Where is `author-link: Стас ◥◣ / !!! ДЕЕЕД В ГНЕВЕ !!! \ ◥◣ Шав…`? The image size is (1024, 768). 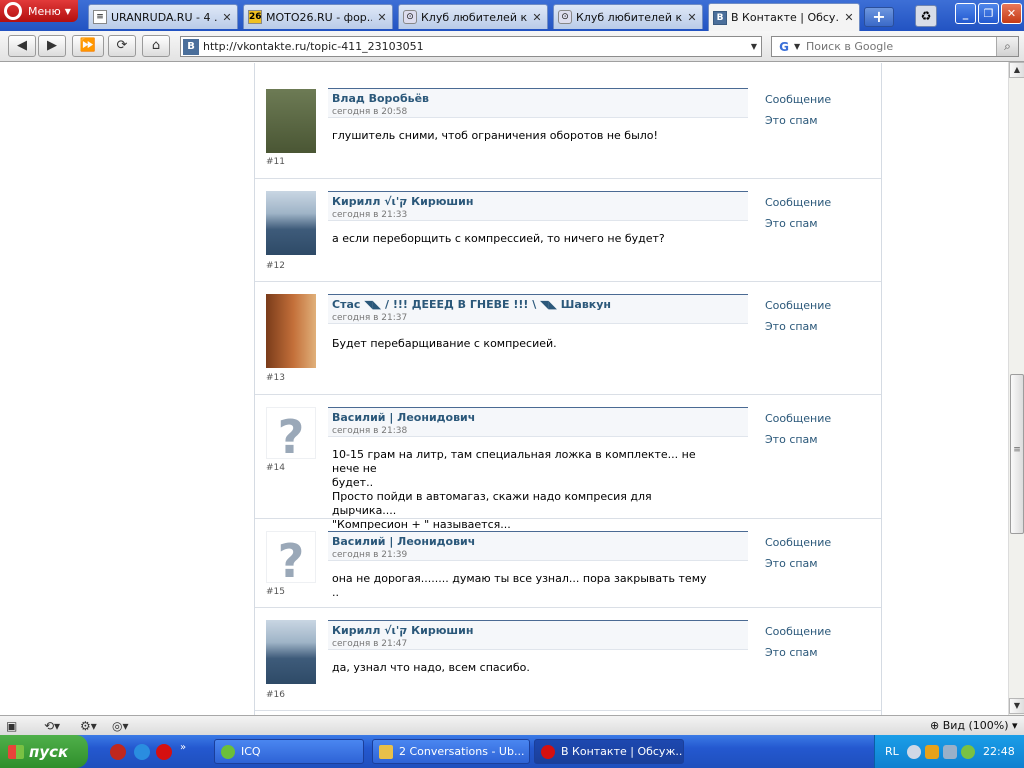
author-link: Стас ◥◣ / !!! ДЕЕЕД В ГНЕВЕ !!! \ ◥◣ Шав… is located at coordinates (540, 304).